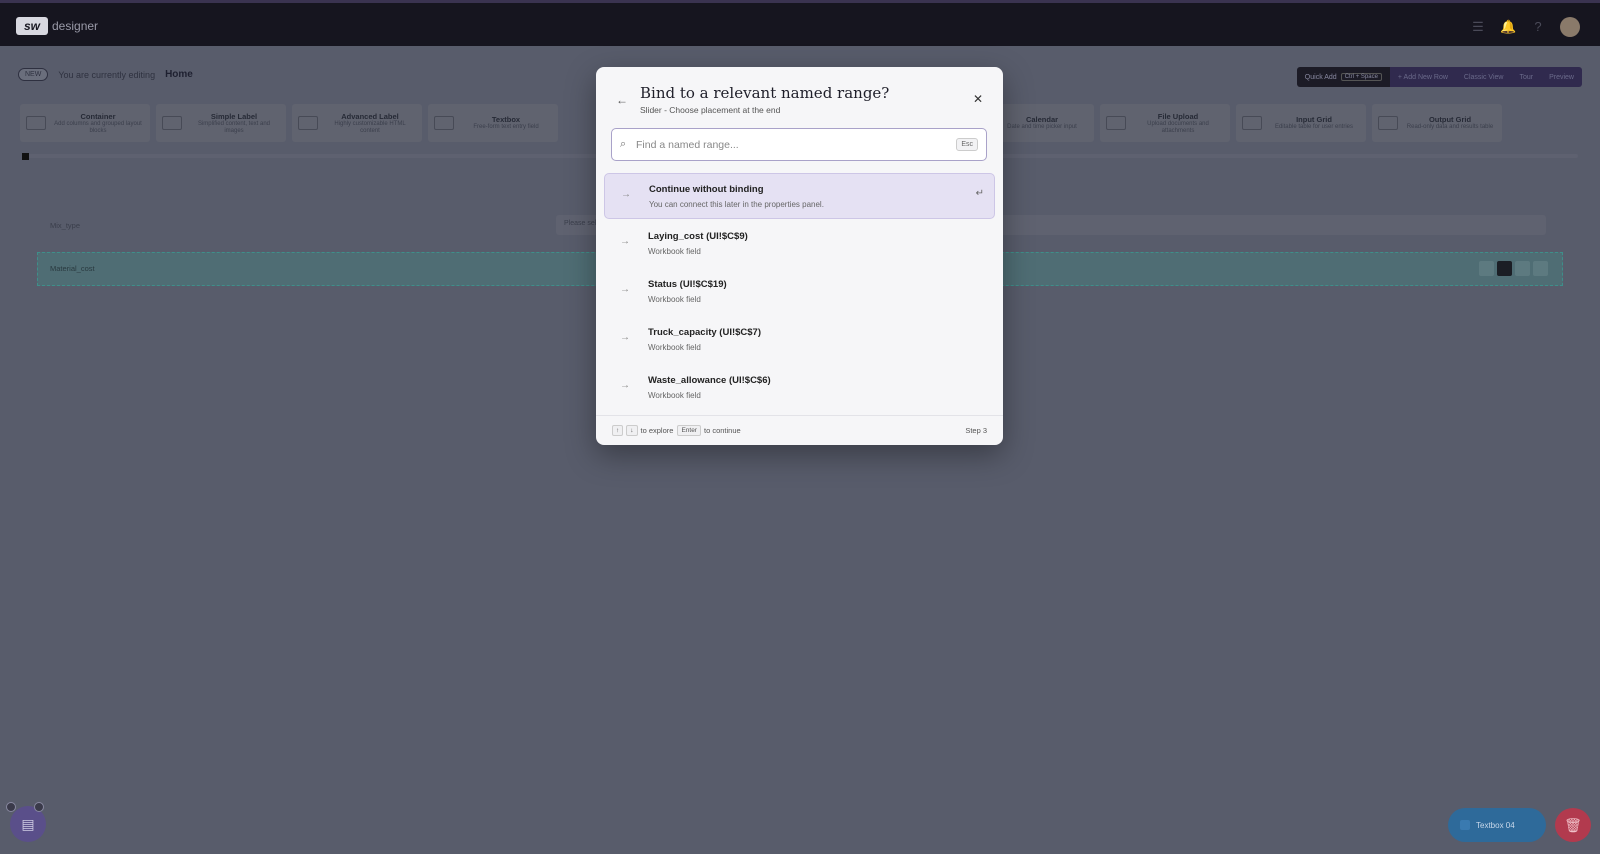 This screenshot has width=1600, height=854. I want to click on file-icon, so click(1116, 123).